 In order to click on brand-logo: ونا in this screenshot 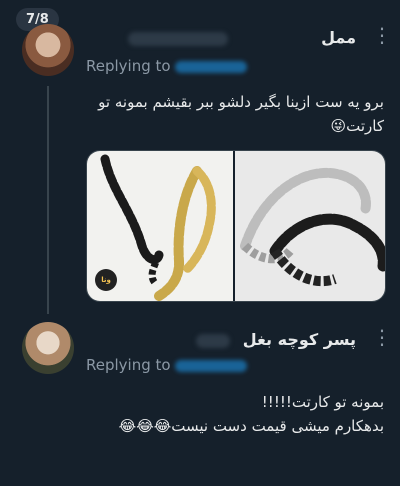, I will do `click(106, 280)`.